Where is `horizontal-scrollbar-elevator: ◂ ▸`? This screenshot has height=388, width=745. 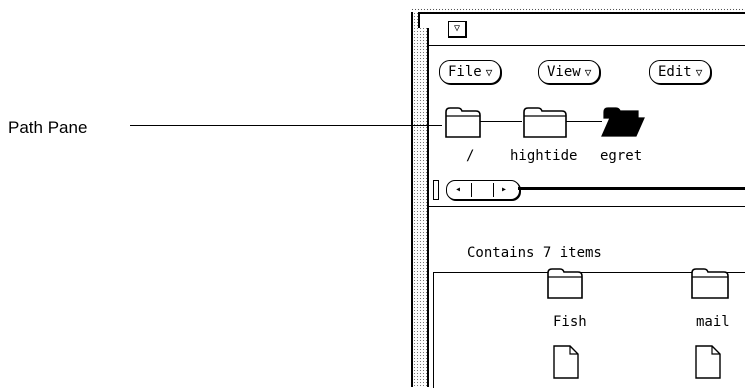
horizontal-scrollbar-elevator: ◂ ▸ is located at coordinates (483, 190).